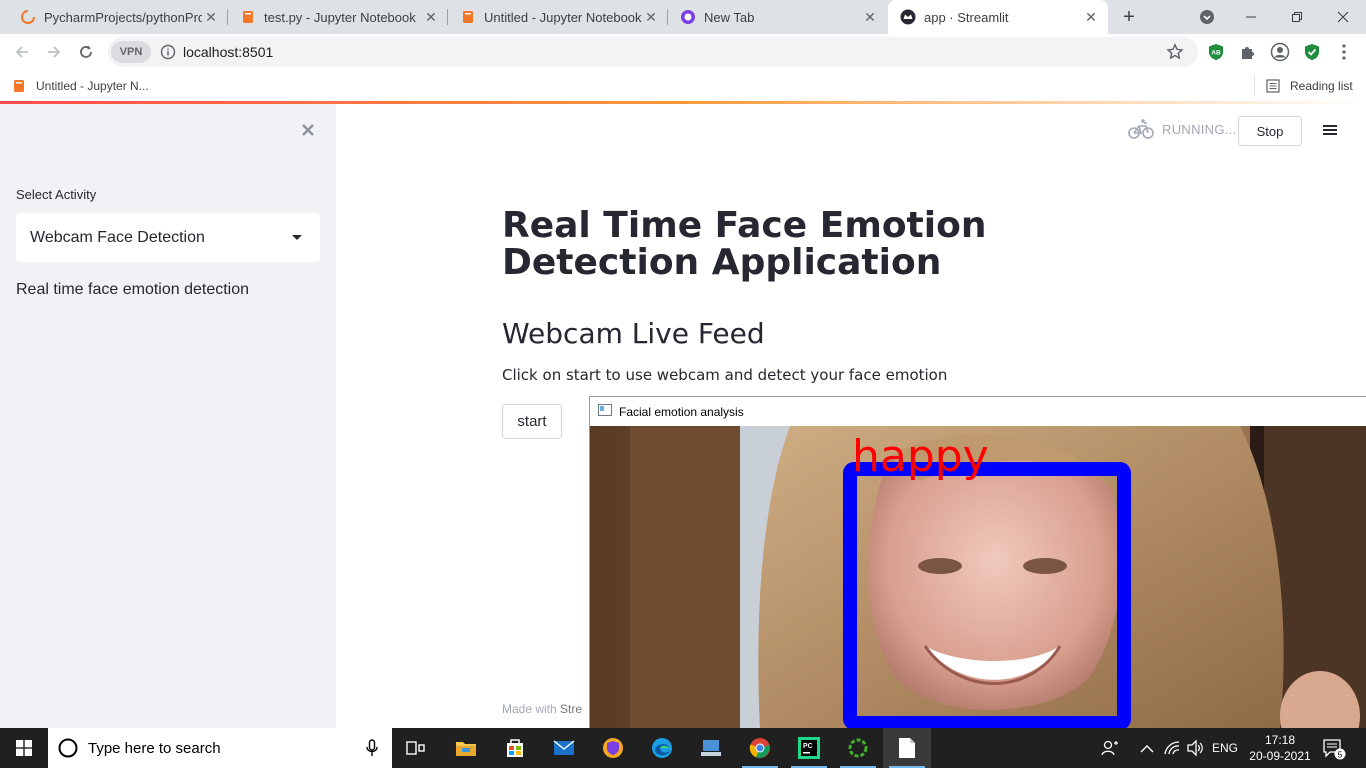 This screenshot has width=1366, height=768. What do you see at coordinates (908, 17) in the screenshot?
I see `streamlit-crown-icon` at bounding box center [908, 17].